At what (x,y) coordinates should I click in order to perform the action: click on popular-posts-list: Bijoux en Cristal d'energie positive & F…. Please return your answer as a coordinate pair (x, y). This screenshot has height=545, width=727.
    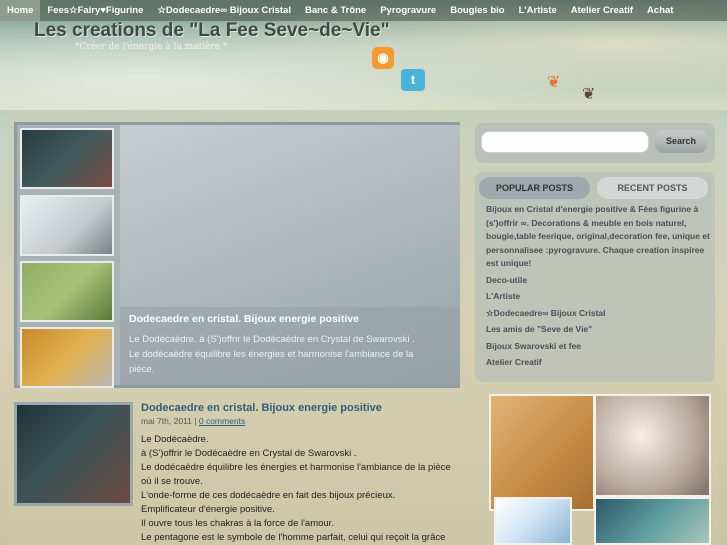
    Looking at the image, I should click on (598, 288).